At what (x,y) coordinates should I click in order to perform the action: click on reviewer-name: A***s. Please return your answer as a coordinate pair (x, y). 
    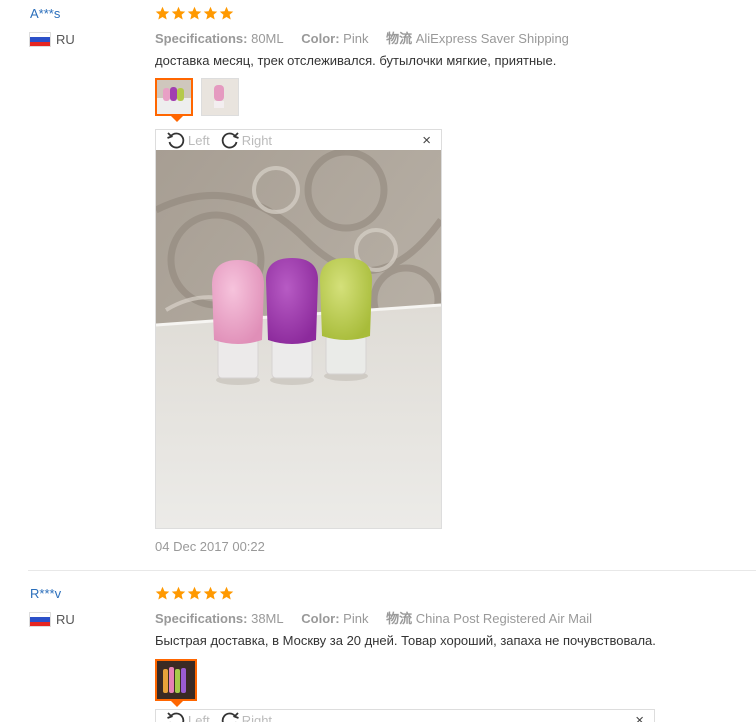
    Looking at the image, I should click on (45, 13).